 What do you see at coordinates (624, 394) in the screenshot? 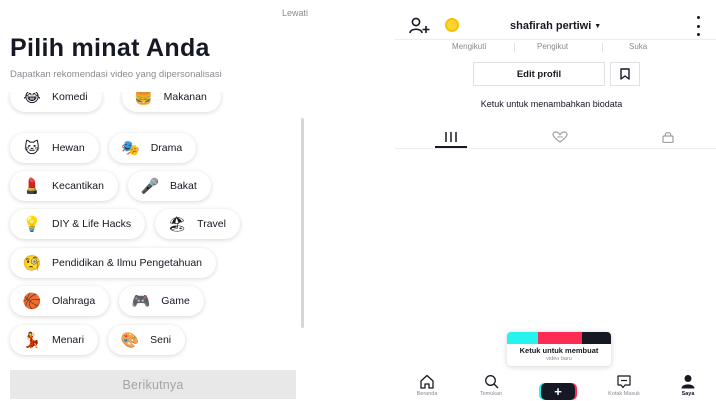
I see `nav-inbox-label: Kotak Masuk` at bounding box center [624, 394].